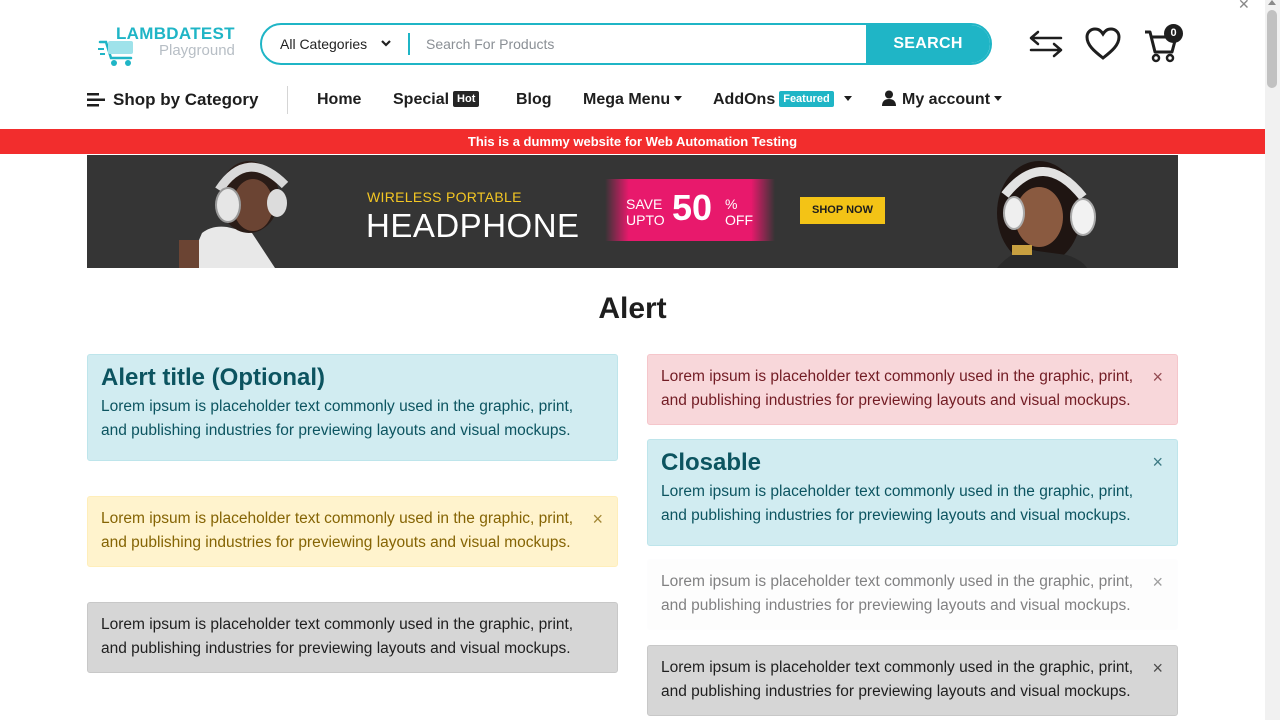 This screenshot has width=1280, height=720. I want to click on banner-title: HEADPHONE, so click(473, 225).